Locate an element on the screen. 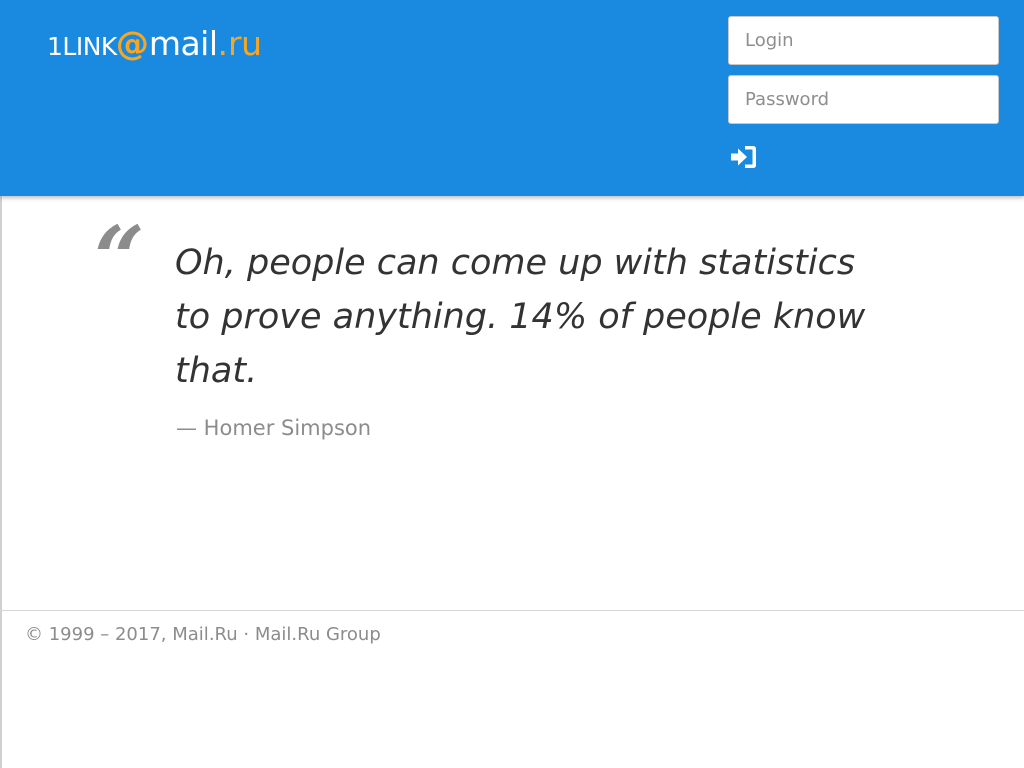  logo-prefix: 1LINK is located at coordinates (82, 46).